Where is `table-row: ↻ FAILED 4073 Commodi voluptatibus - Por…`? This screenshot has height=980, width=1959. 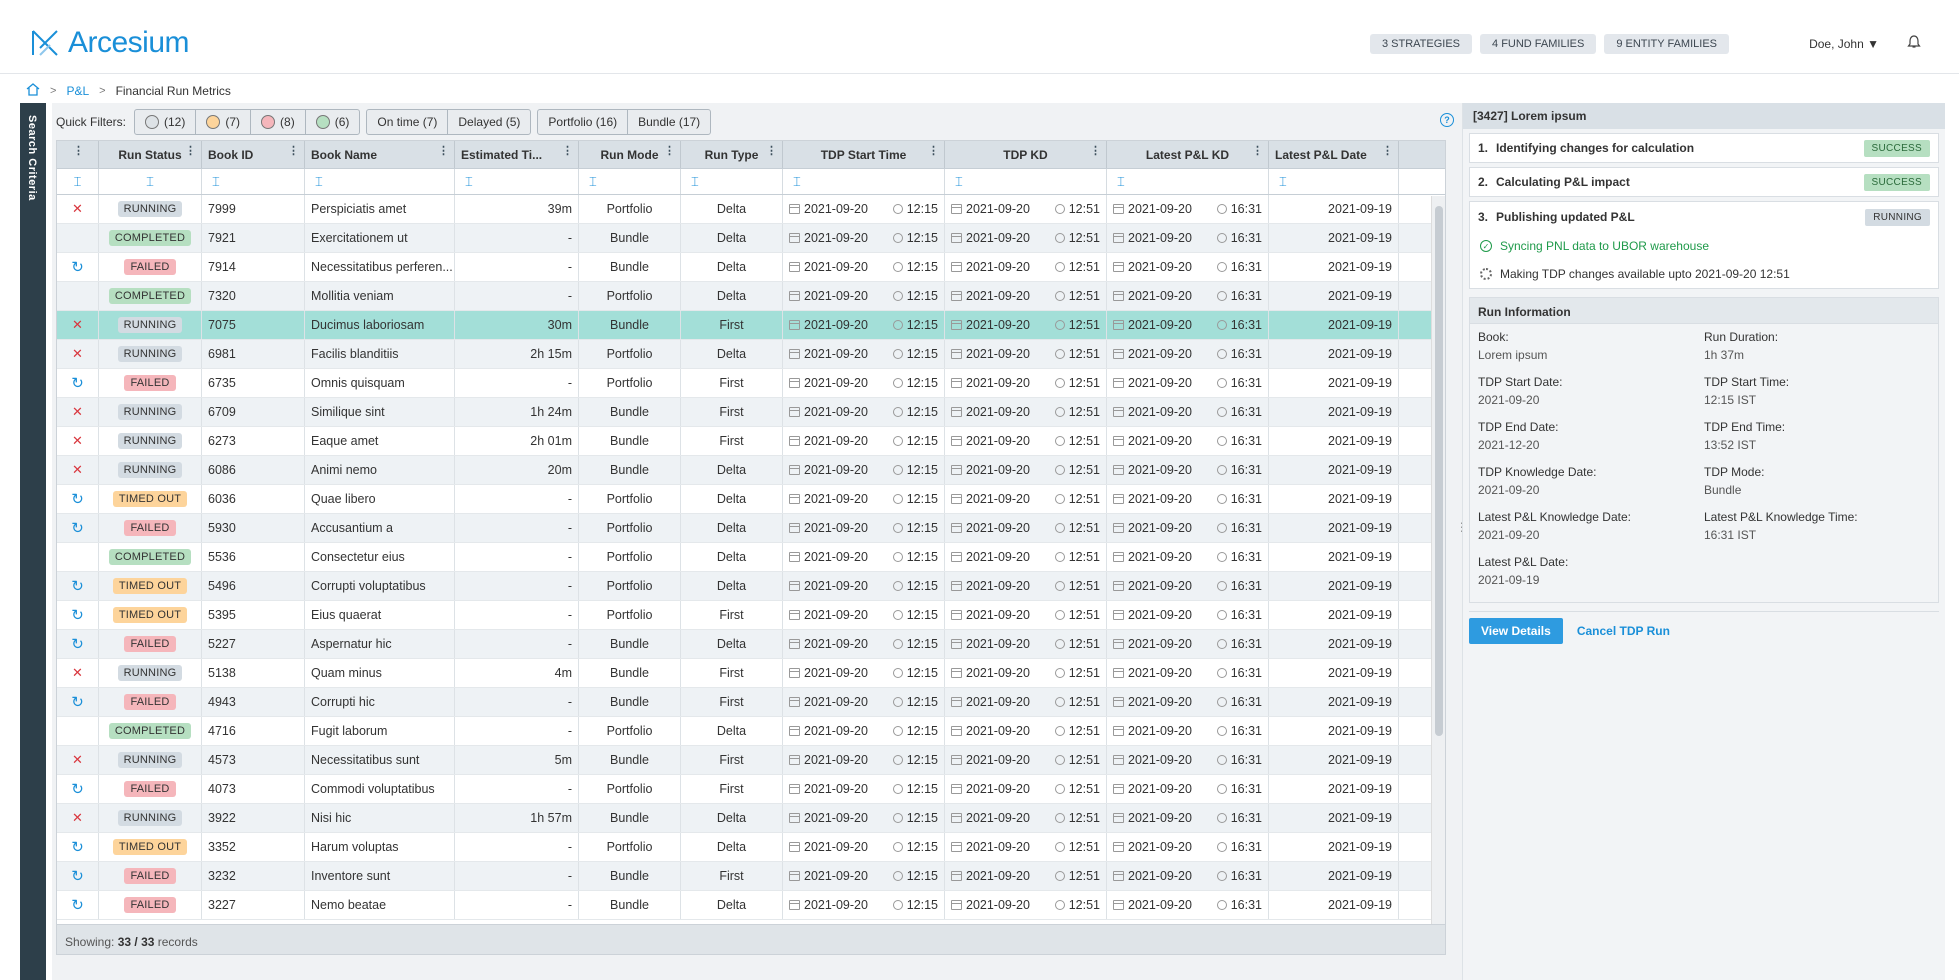
table-row: ↻ FAILED 4073 Commodi voluptatibus - Por… is located at coordinates (751, 789).